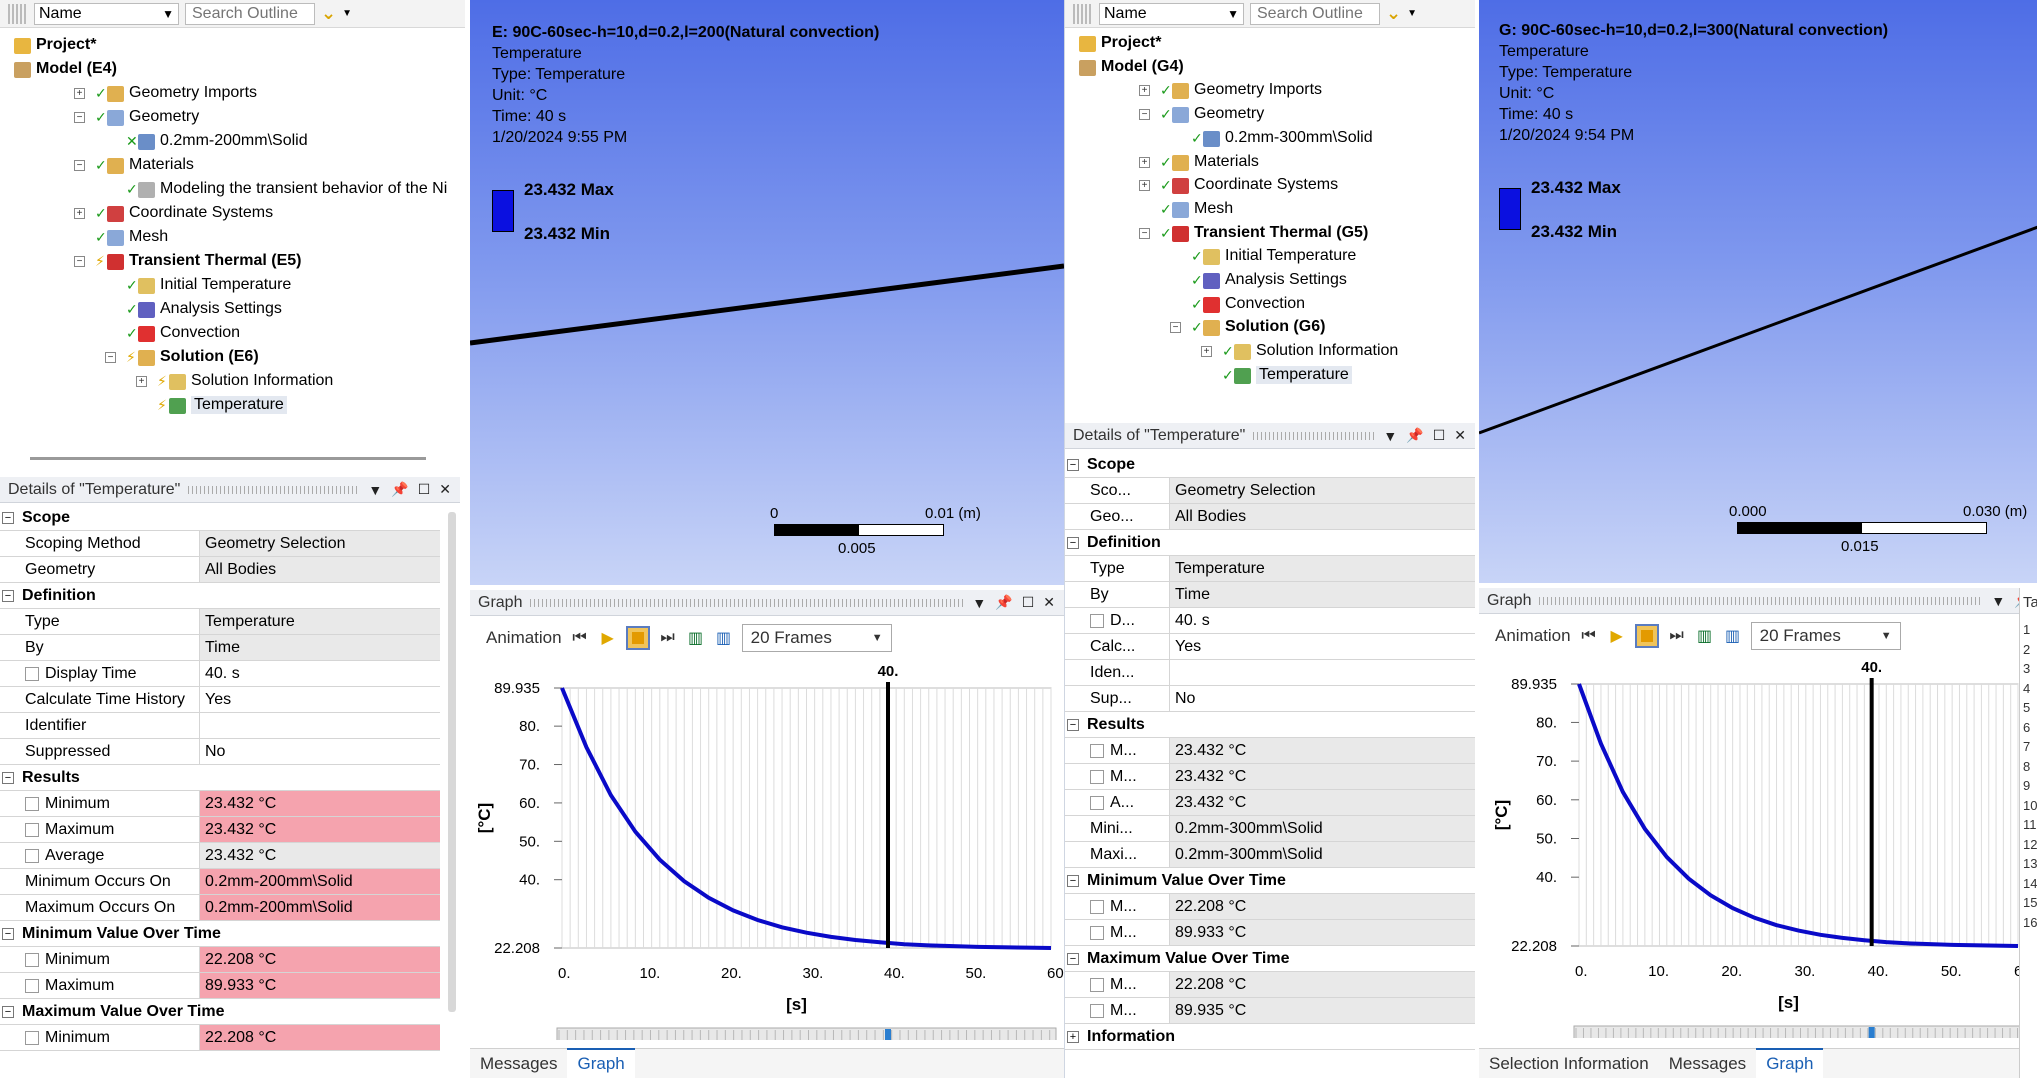  Describe the element at coordinates (1270, 985) in the screenshot. I see `details-row: M... 22.208 °C` at that location.